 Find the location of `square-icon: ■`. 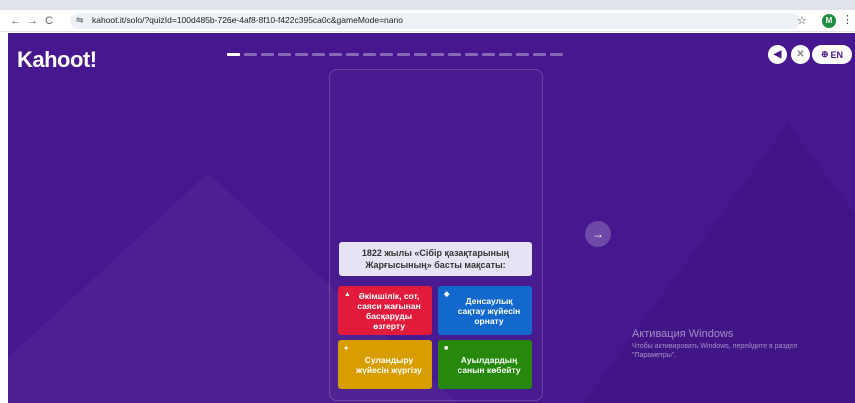

square-icon: ■ is located at coordinates (446, 348).